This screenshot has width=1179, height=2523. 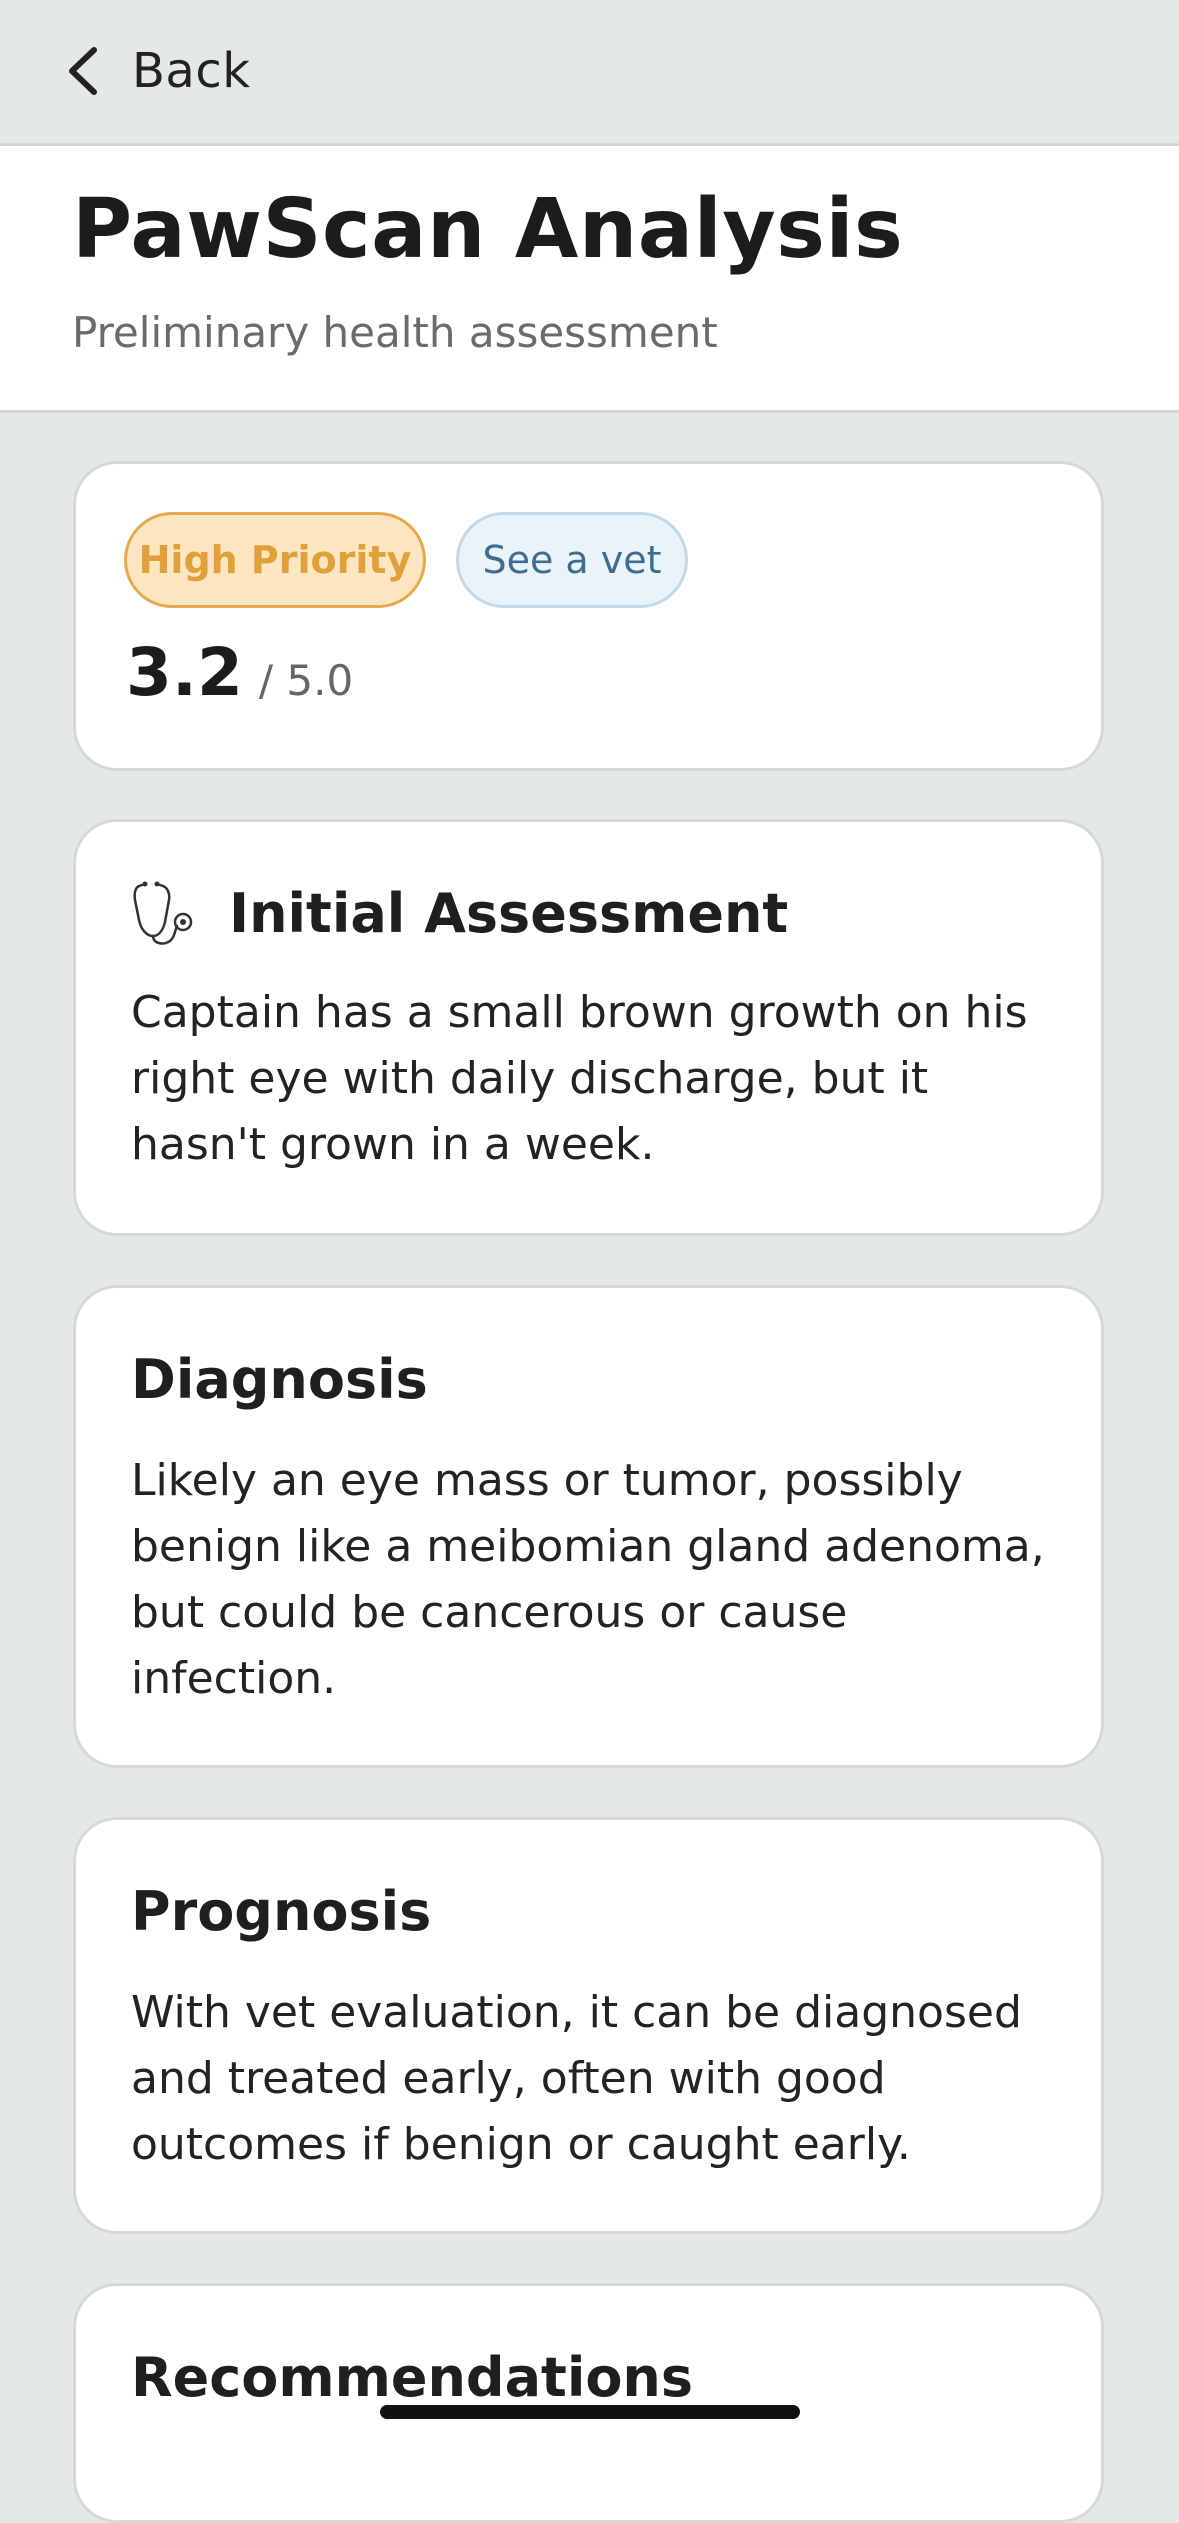 What do you see at coordinates (184, 672) in the screenshot?
I see `score-value: 3.2` at bounding box center [184, 672].